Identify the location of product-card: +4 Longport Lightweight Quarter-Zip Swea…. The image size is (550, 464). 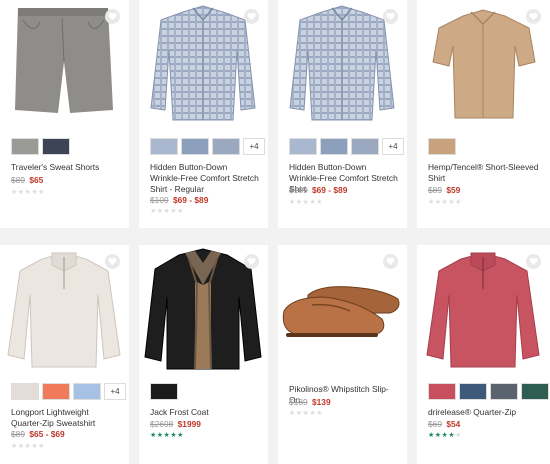
(64, 354).